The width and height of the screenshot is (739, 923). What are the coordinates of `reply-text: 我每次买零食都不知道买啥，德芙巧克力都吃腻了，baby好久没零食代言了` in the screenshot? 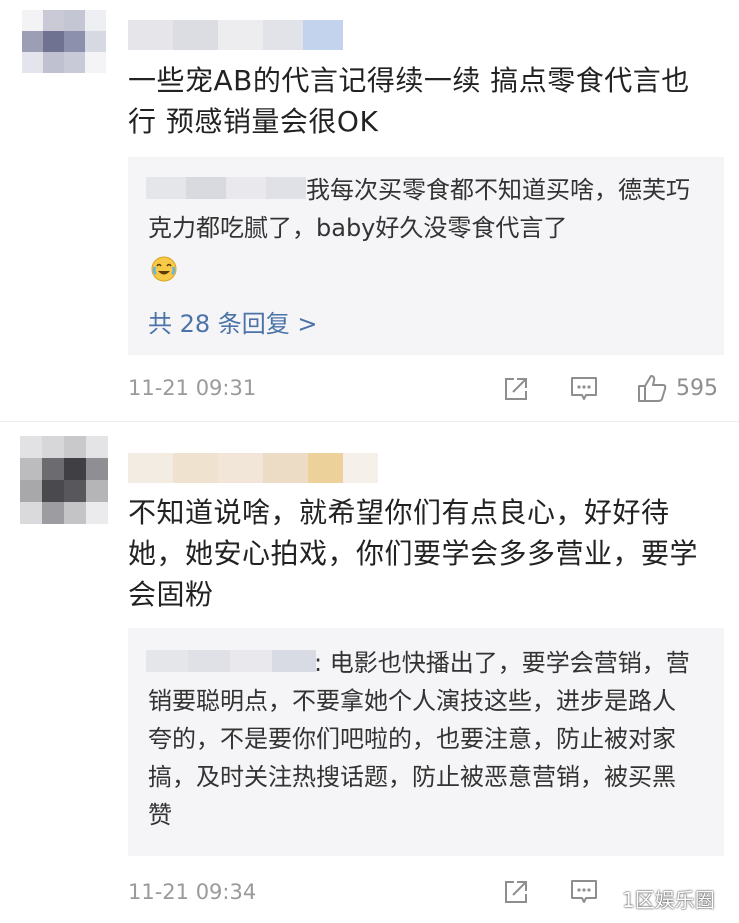 It's located at (419, 209).